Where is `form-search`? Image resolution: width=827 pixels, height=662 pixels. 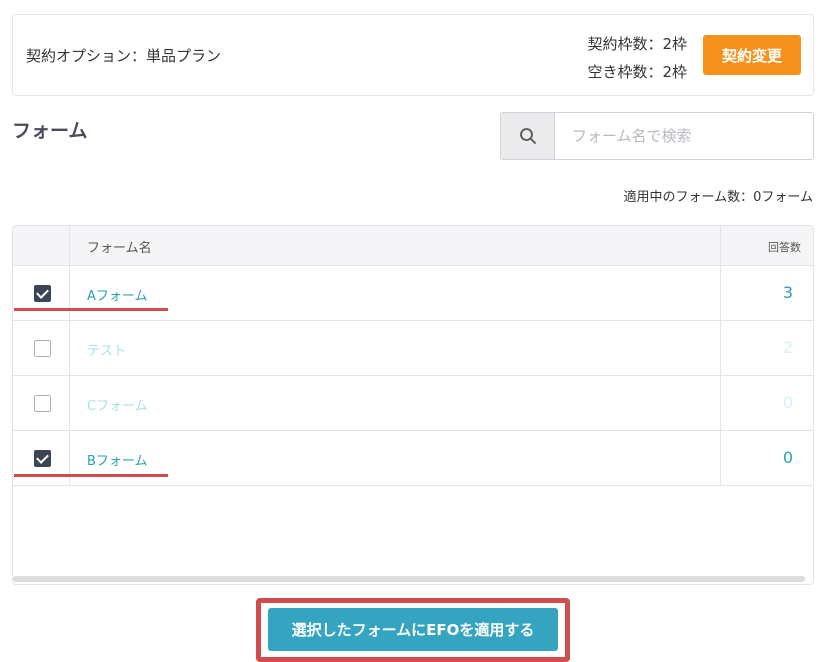
form-search is located at coordinates (657, 136).